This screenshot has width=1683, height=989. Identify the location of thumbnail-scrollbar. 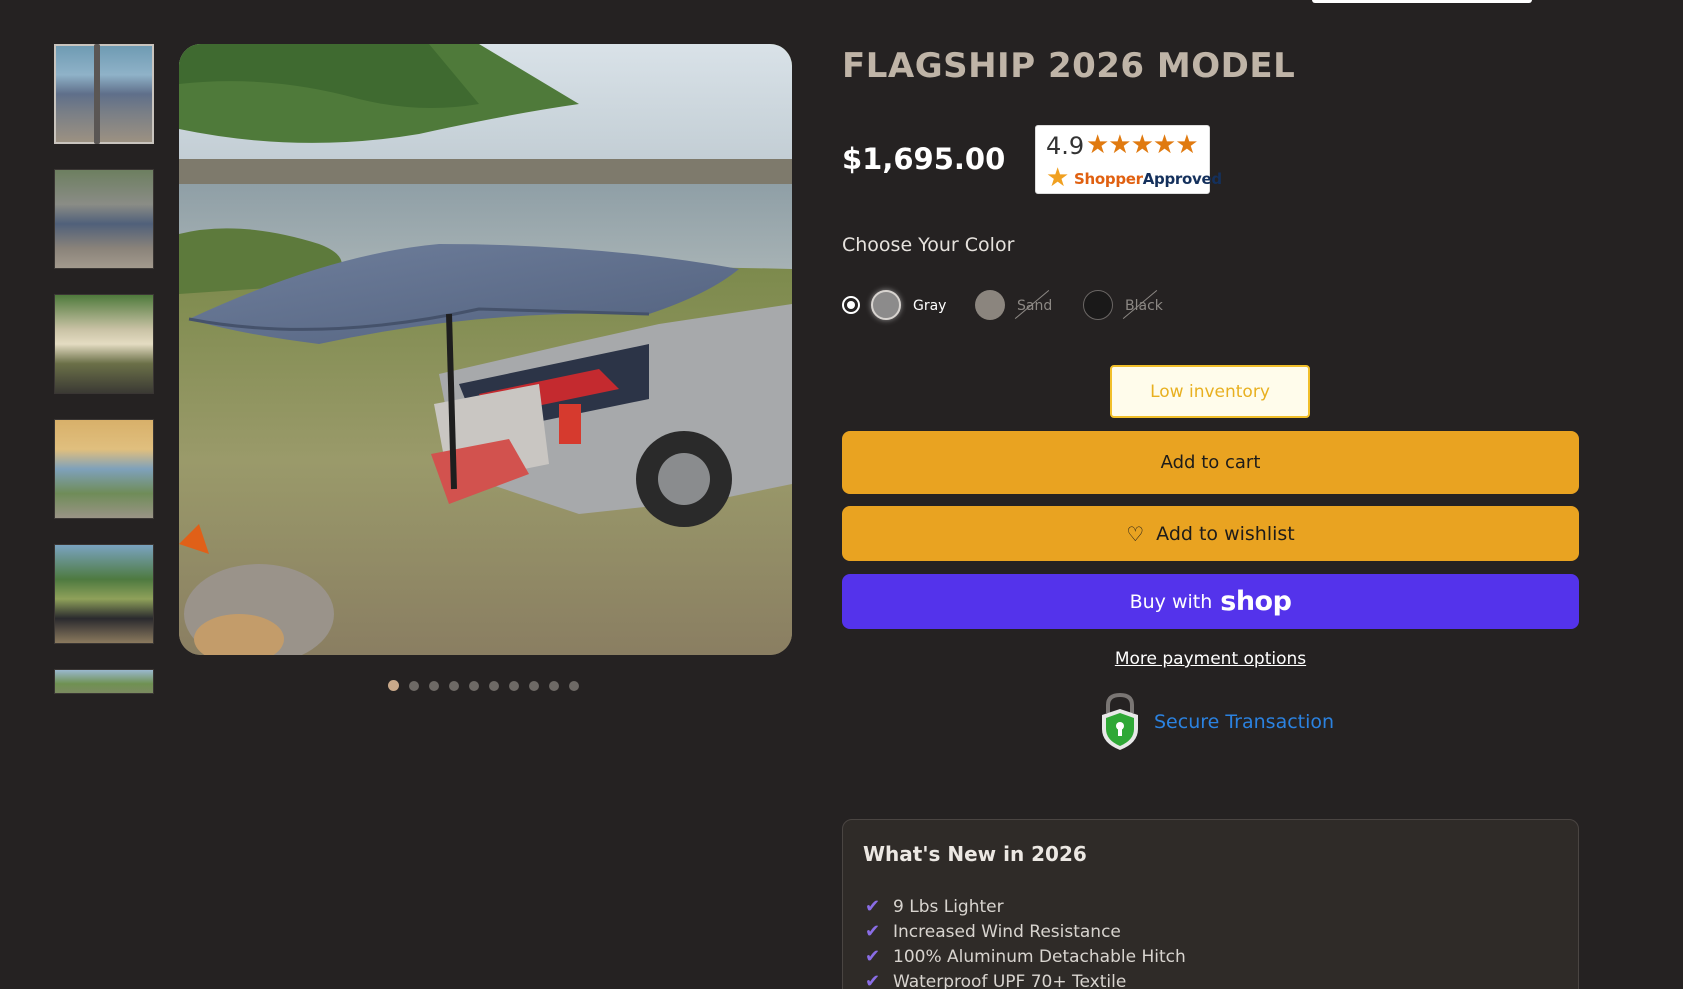
(97, 94).